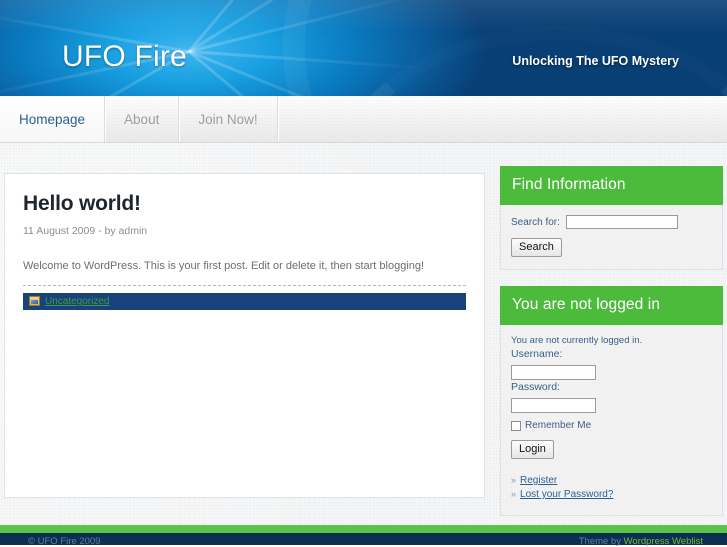 This screenshot has width=727, height=547. I want to click on password-label: Password:, so click(536, 387).